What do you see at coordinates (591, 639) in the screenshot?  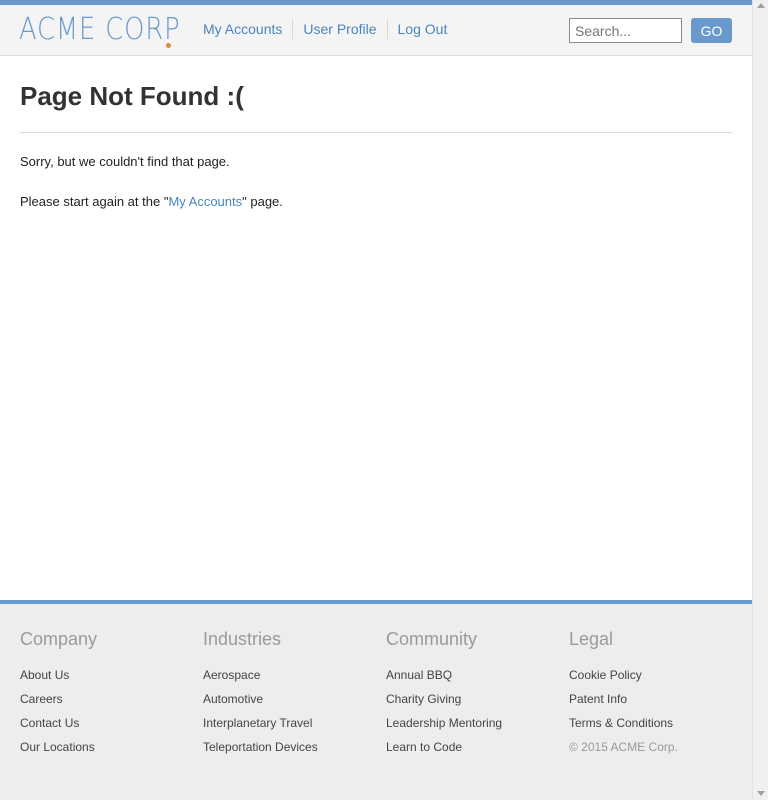 I see `footer-heading-legal: Legal` at bounding box center [591, 639].